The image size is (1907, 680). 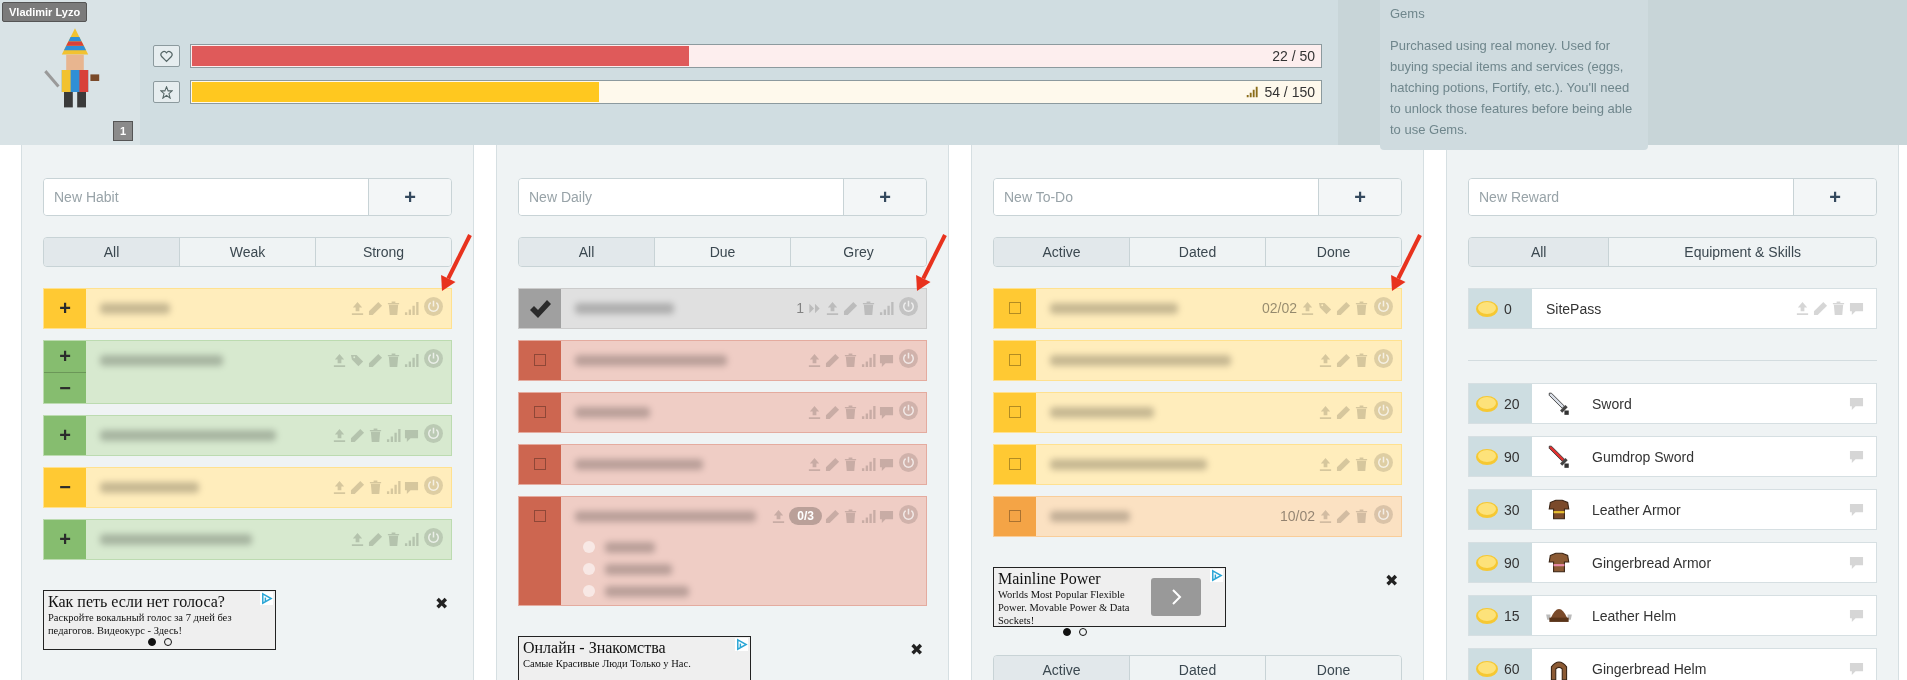 What do you see at coordinates (159, 620) in the screenshot?
I see `ad-banner: Как петь если нет голоса? Раскройте вокальный голос за 7 дней без педагогов. Видеокурс - Здесь!` at bounding box center [159, 620].